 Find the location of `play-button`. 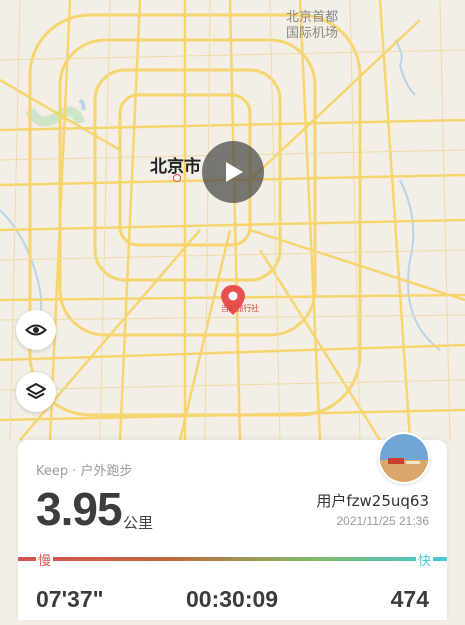

play-button is located at coordinates (233, 172).